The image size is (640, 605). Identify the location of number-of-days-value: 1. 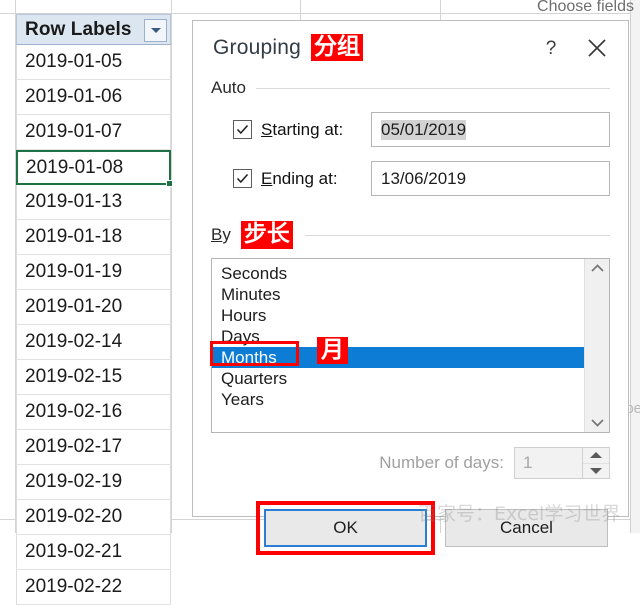
(548, 463).